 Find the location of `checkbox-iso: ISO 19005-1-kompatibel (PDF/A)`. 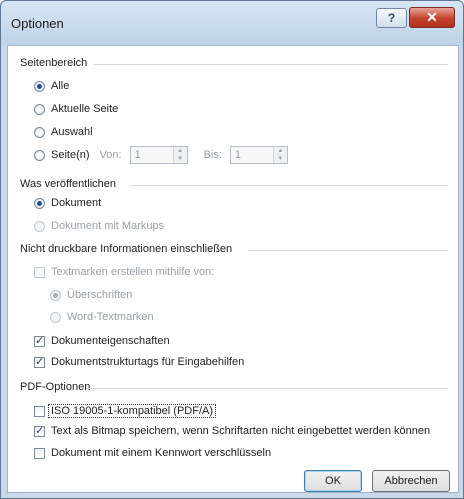

checkbox-iso: ISO 19005-1-kompatibel (PDF/A) is located at coordinates (125, 411).